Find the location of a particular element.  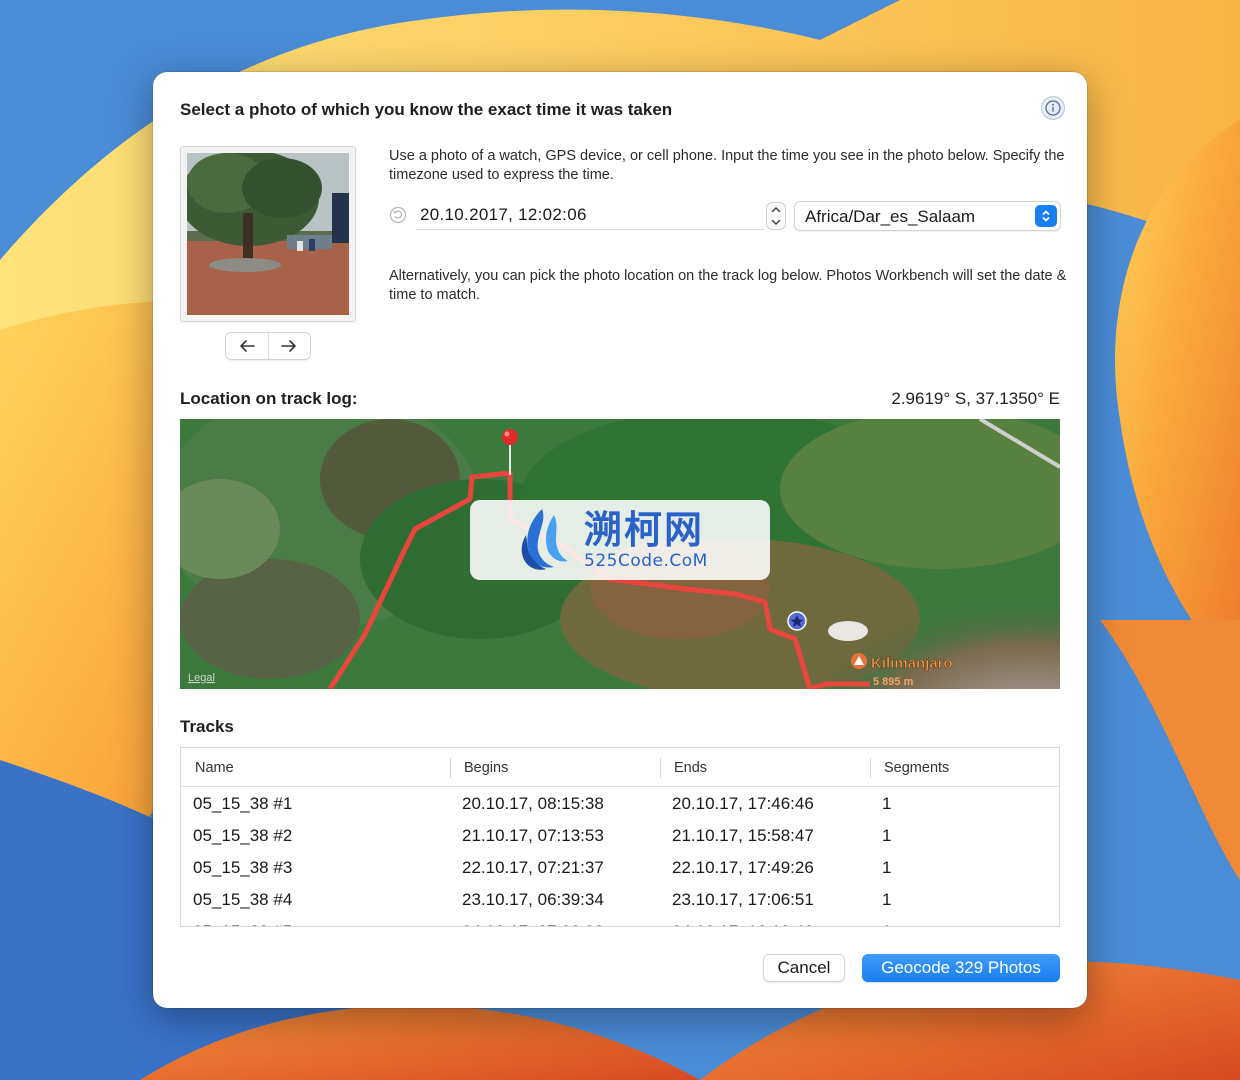

cell-ends: 21.10.17, 15:58:47 is located at coordinates (743, 835).